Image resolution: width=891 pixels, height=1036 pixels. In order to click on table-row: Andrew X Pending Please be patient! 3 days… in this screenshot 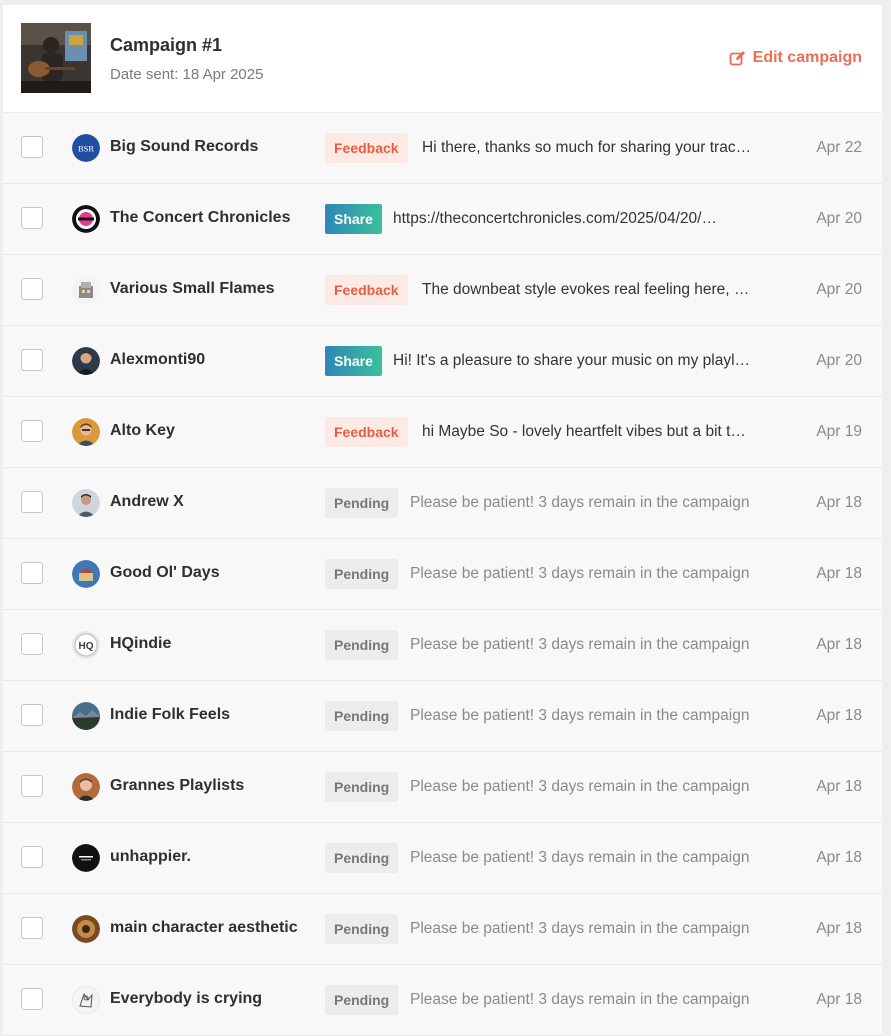, I will do `click(442, 503)`.